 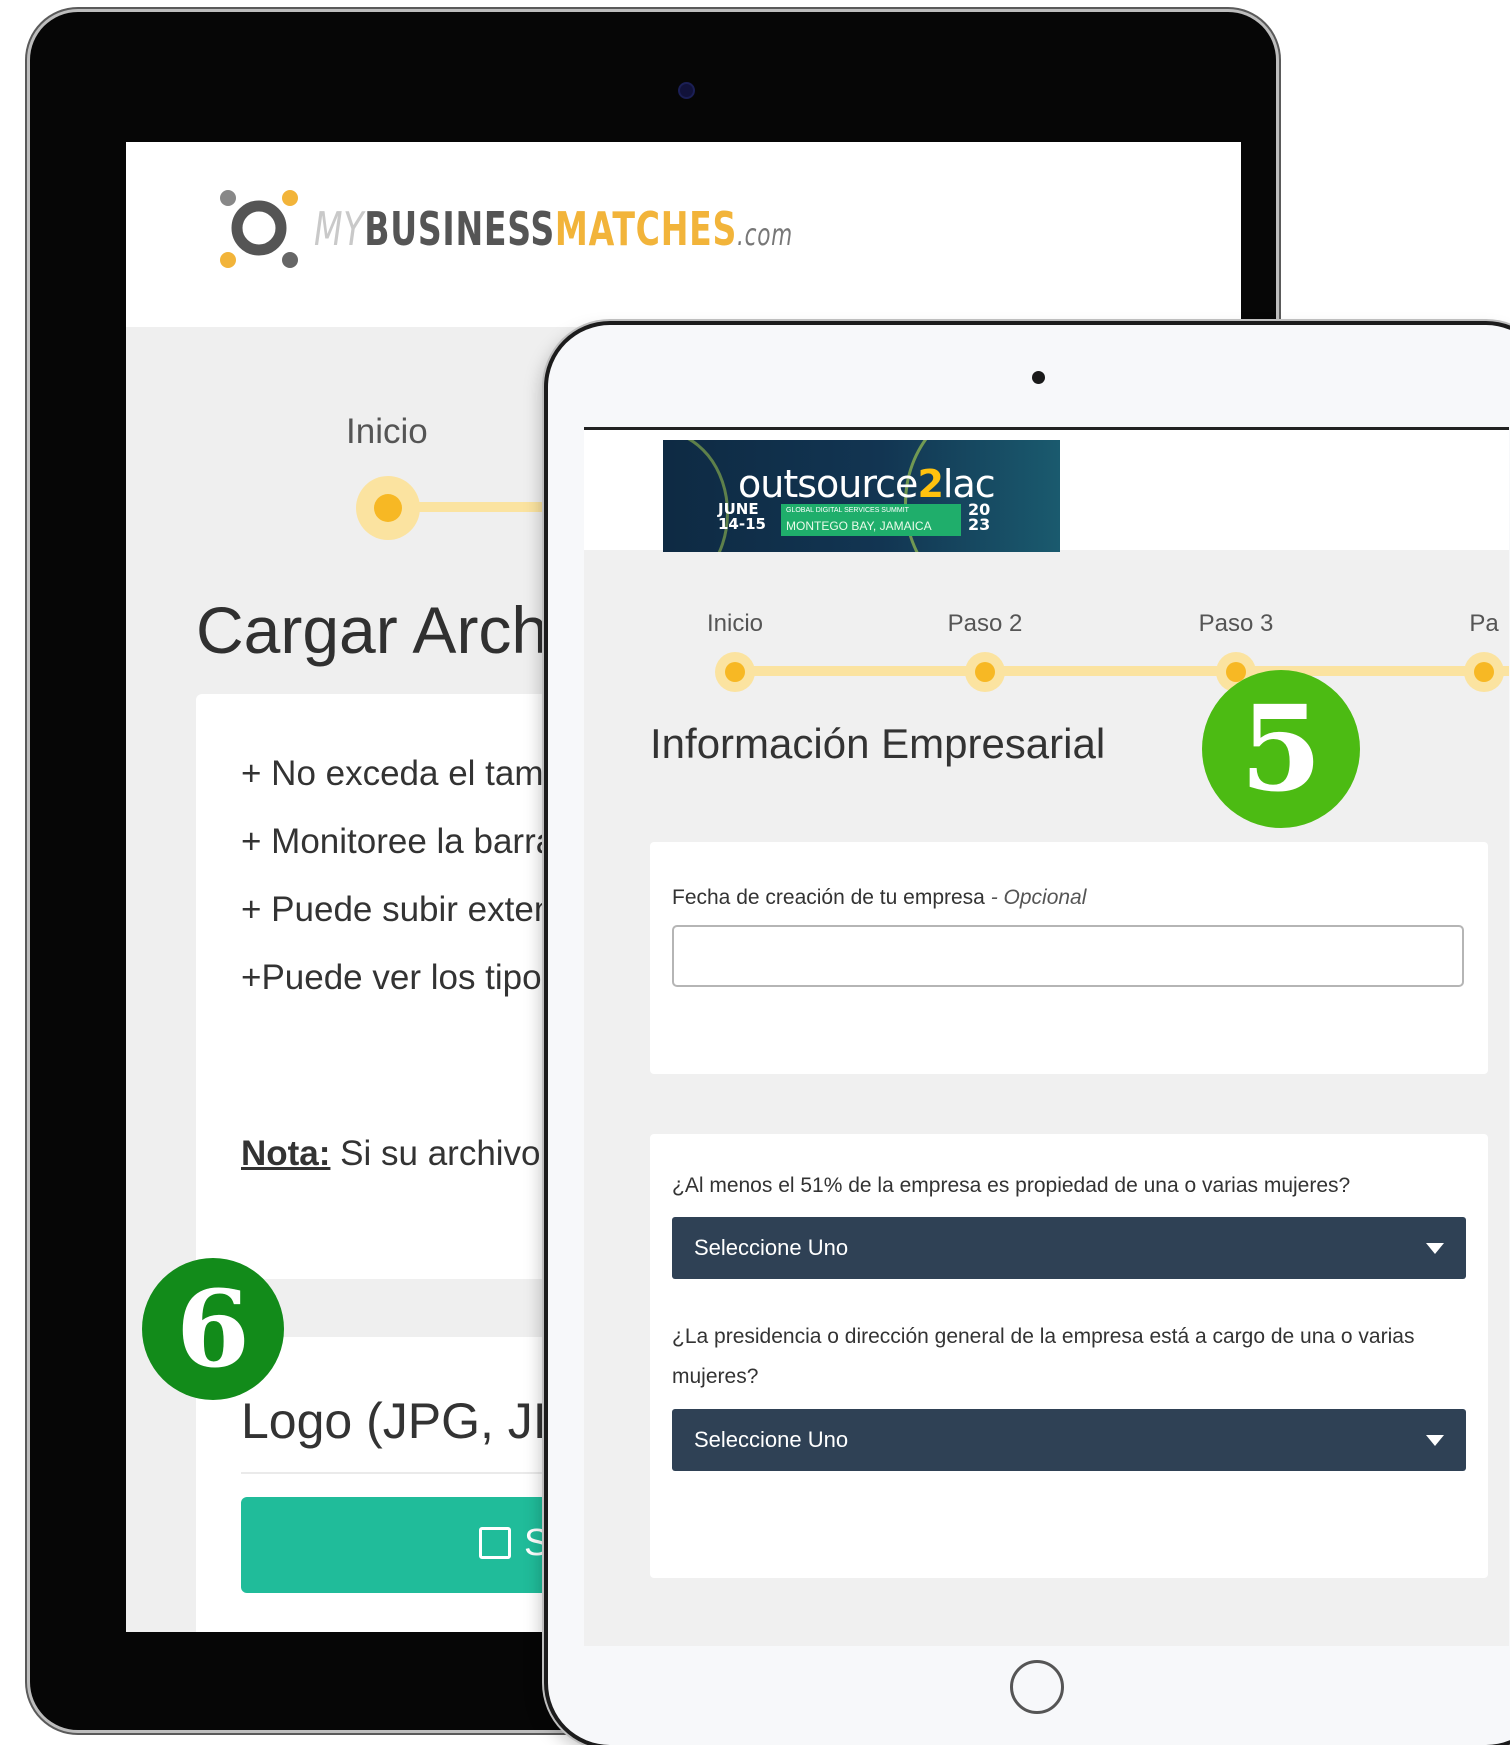 I want to click on back-tablet-camera, so click(x=686, y=90).